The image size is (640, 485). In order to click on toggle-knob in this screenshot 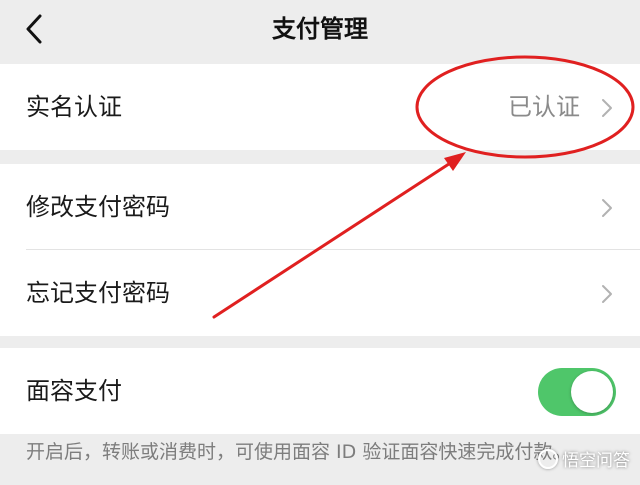, I will do `click(592, 392)`.